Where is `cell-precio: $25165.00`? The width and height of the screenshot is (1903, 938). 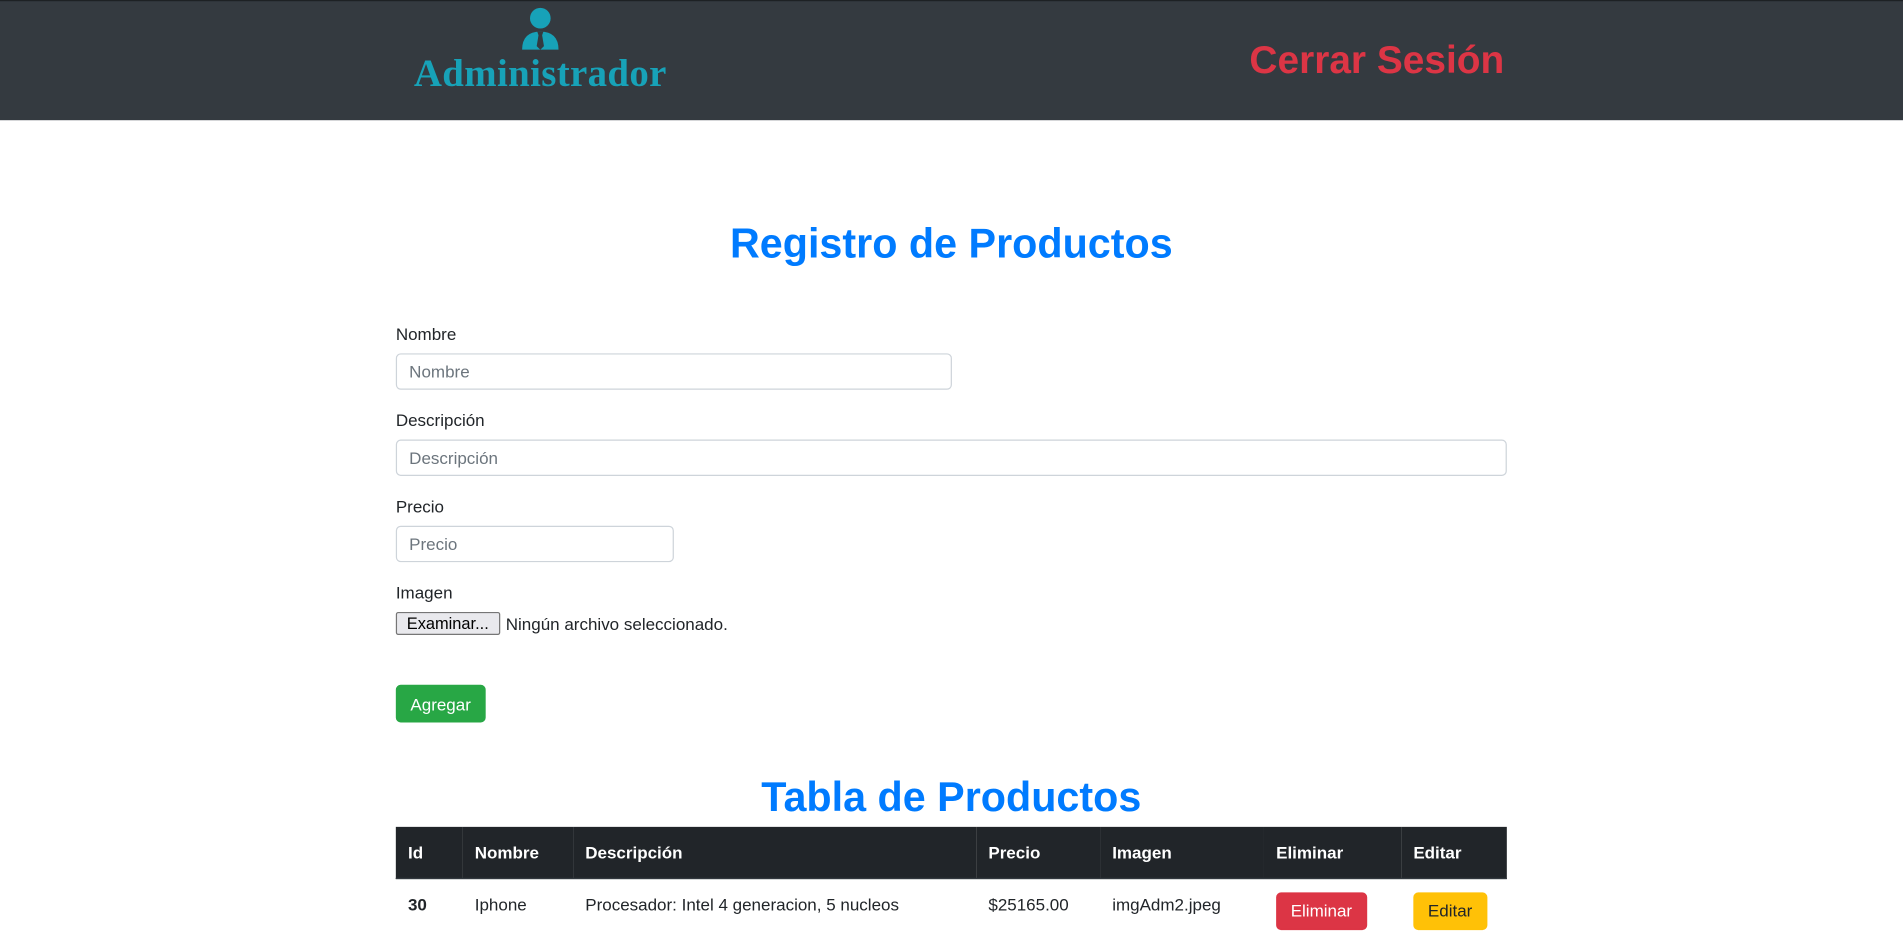
cell-precio: $25165.00 is located at coordinates (1028, 904).